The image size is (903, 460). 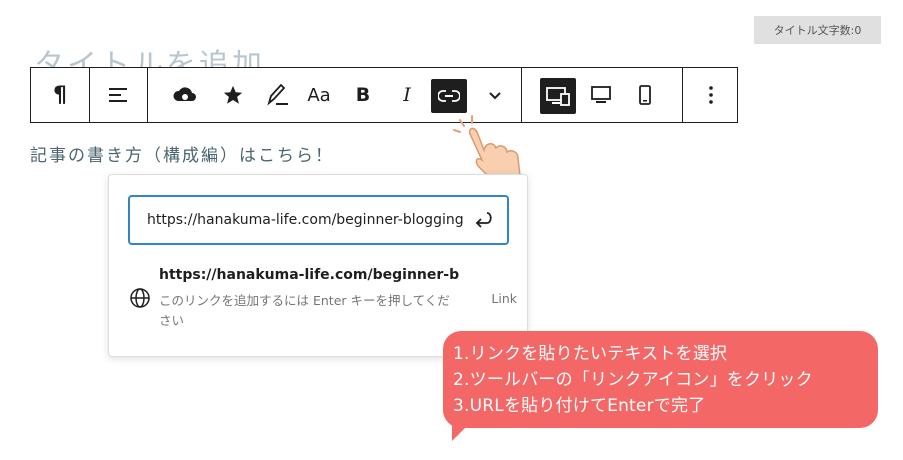 I want to click on link-button, so click(x=449, y=96).